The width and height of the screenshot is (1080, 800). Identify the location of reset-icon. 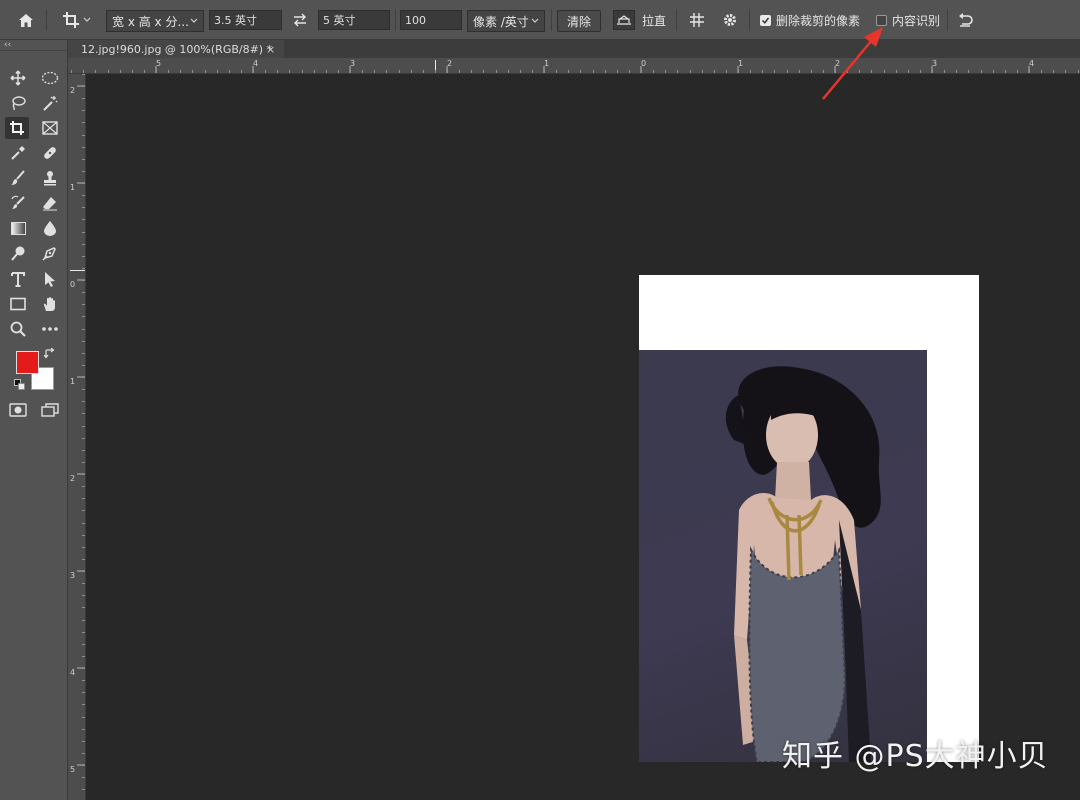
(965, 20).